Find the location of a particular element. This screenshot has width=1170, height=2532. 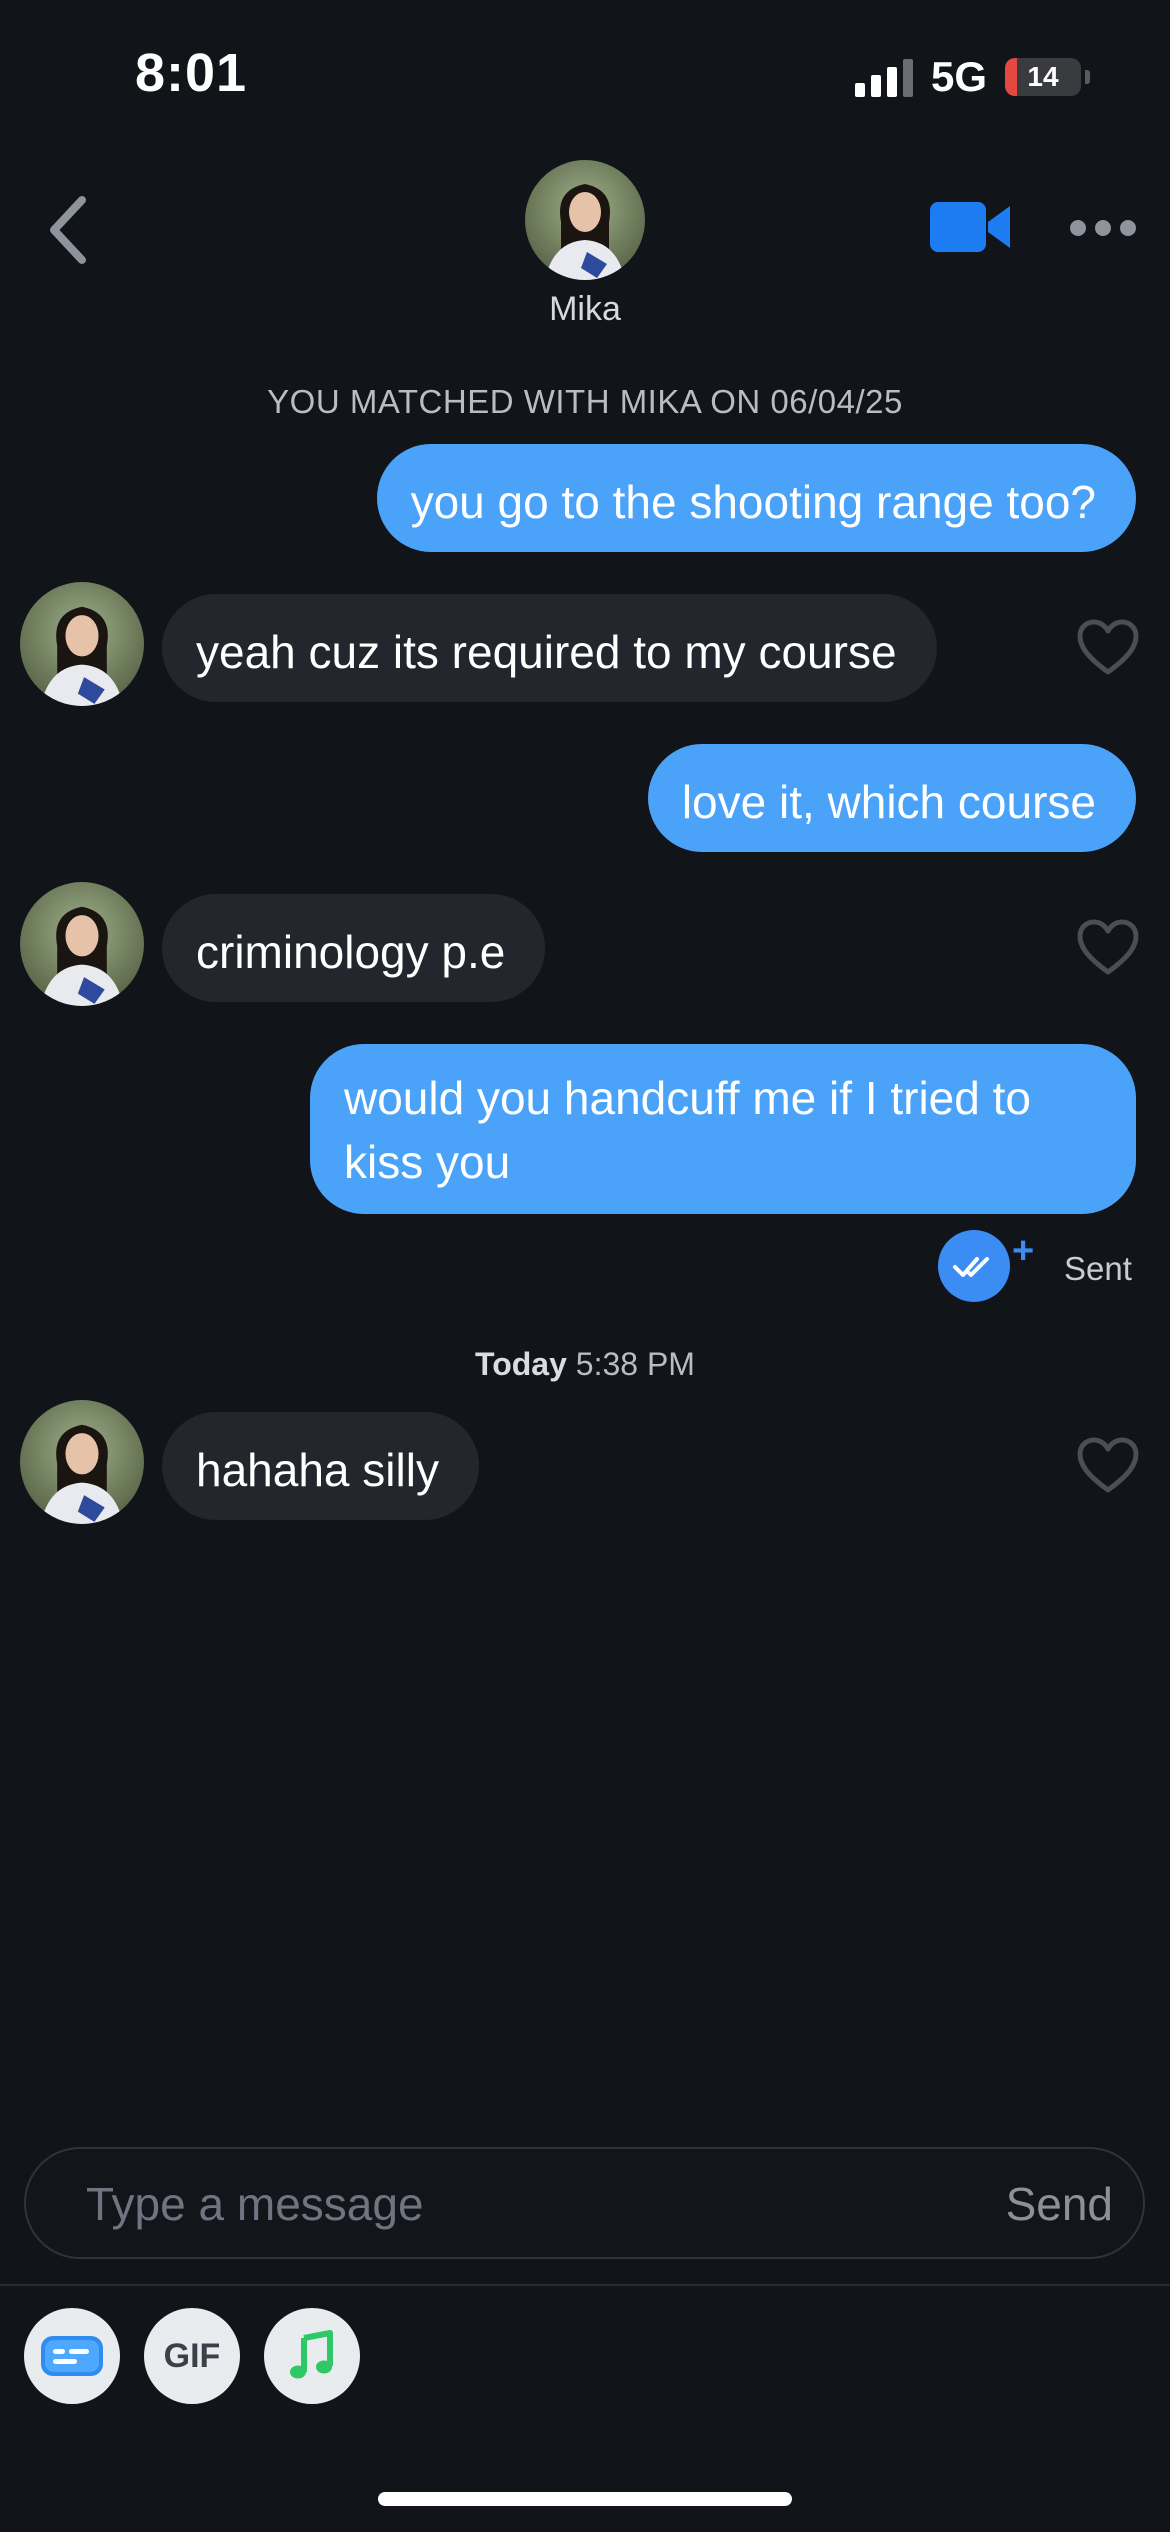

battery-level: 14 is located at coordinates (1043, 76).